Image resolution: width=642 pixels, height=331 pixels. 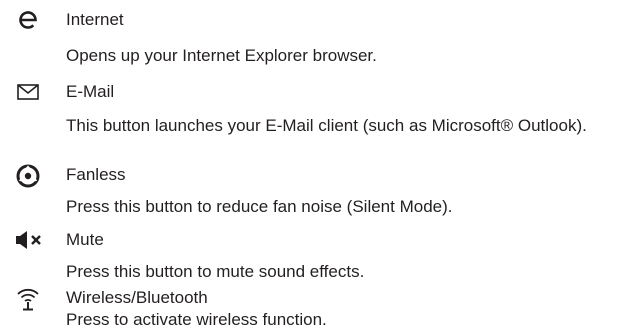 What do you see at coordinates (29, 240) in the screenshot?
I see `mute-icon` at bounding box center [29, 240].